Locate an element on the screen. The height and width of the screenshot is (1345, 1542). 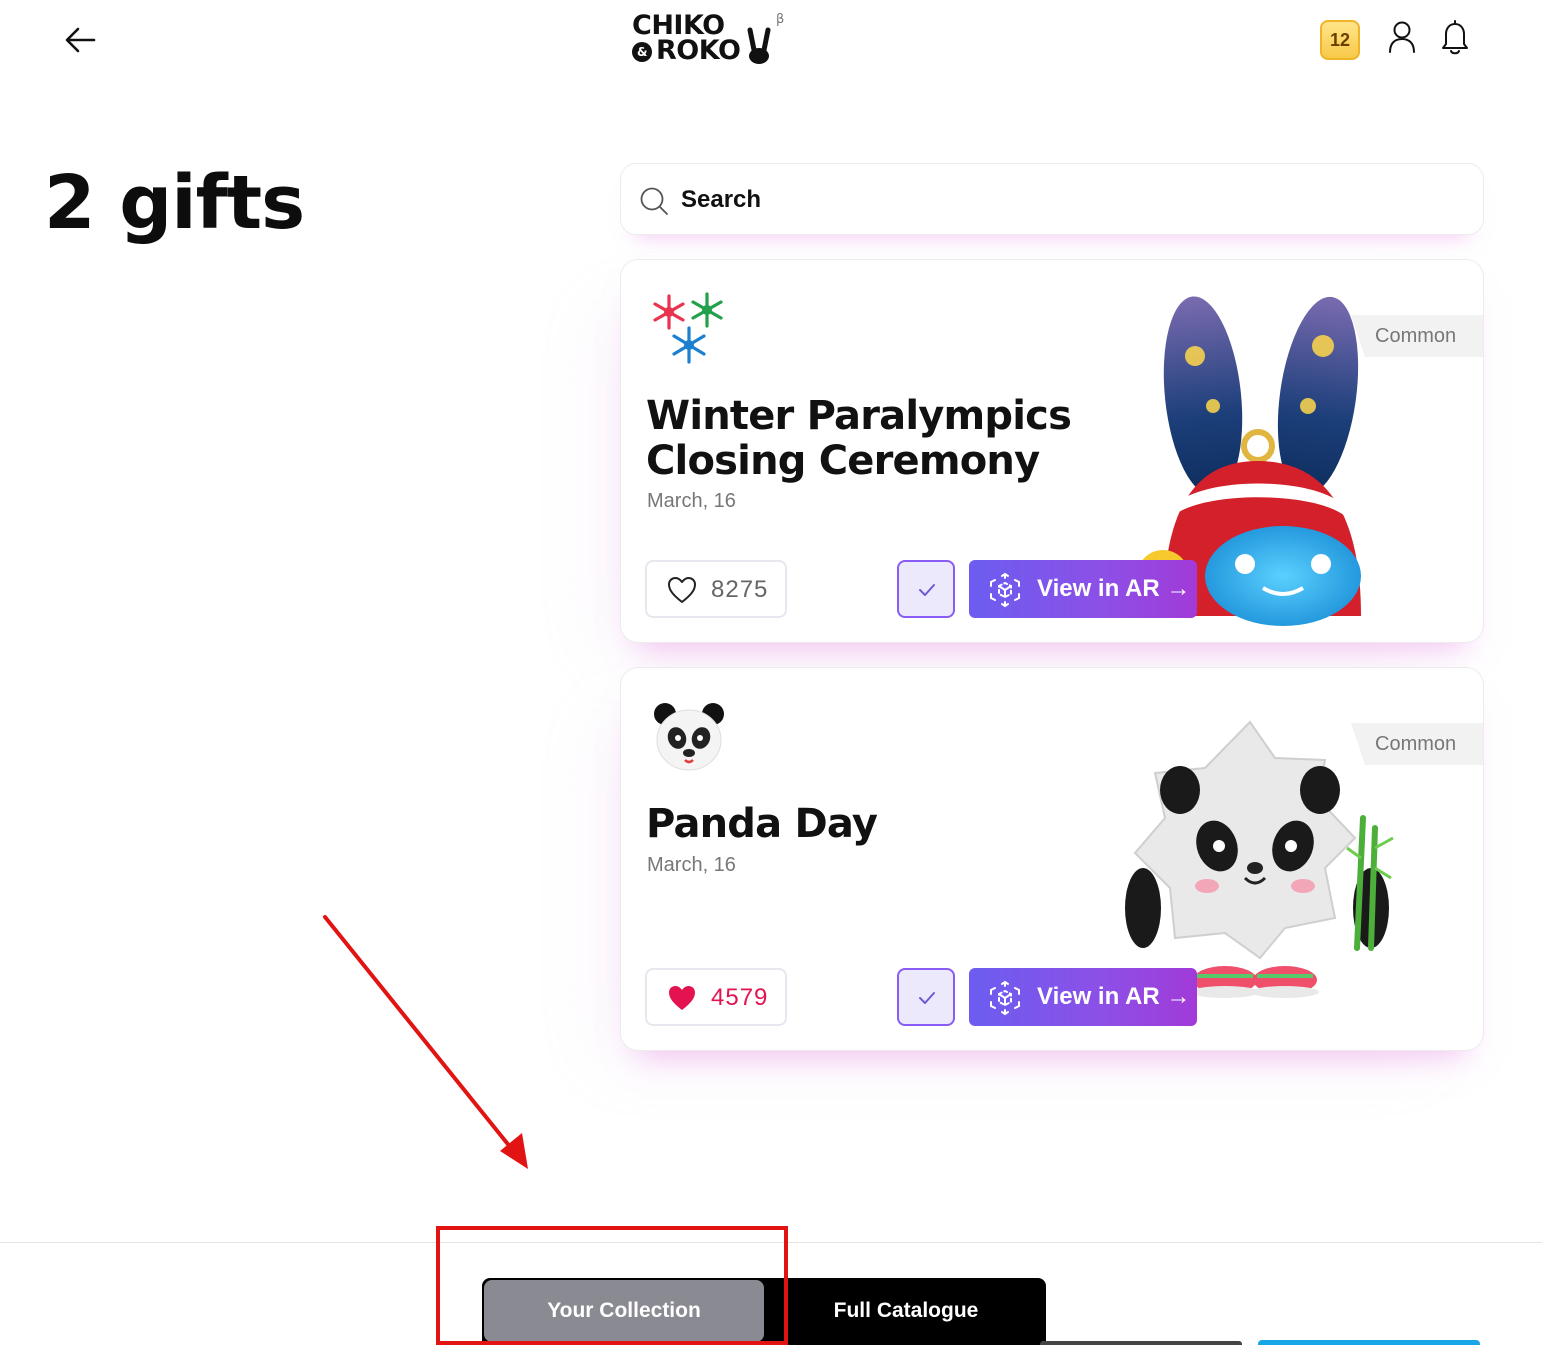
tab-your-collection: Your Collection is located at coordinates (624, 1311).